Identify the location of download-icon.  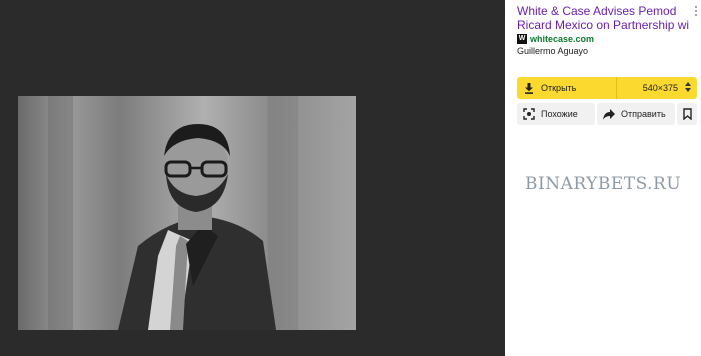
(529, 88).